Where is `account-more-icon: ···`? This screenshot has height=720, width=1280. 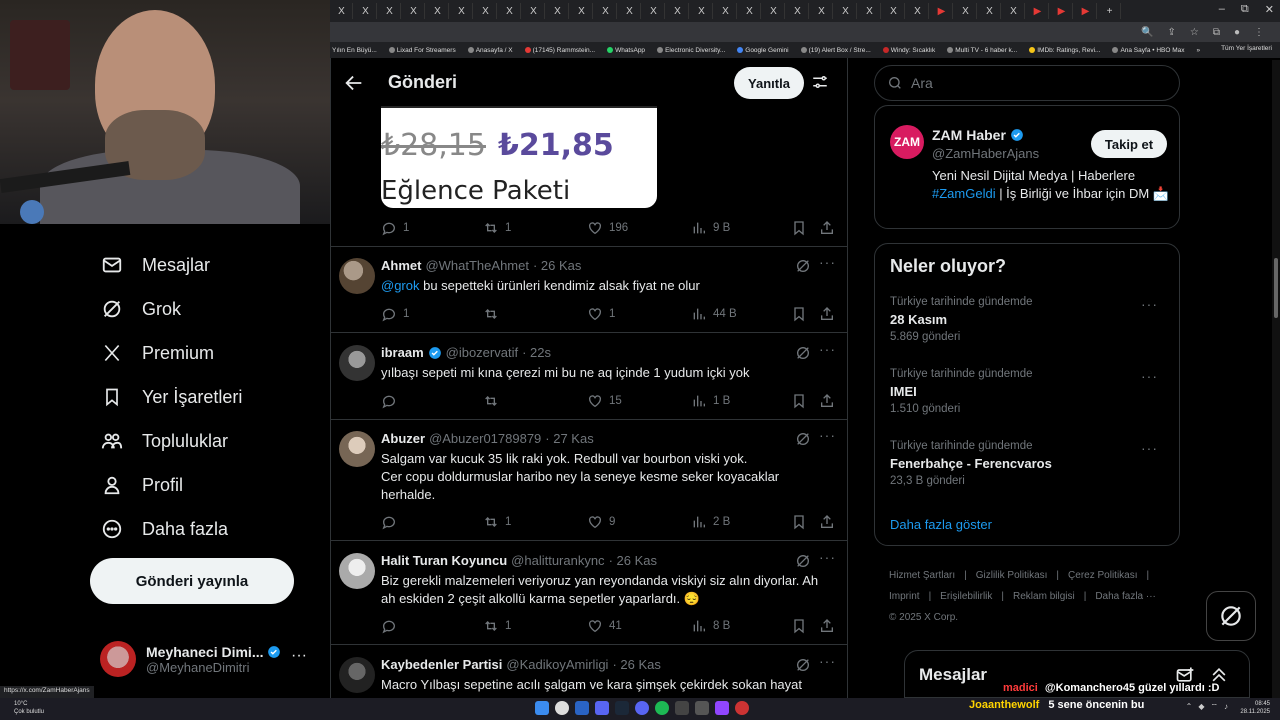
account-more-icon: ··· is located at coordinates (299, 656).